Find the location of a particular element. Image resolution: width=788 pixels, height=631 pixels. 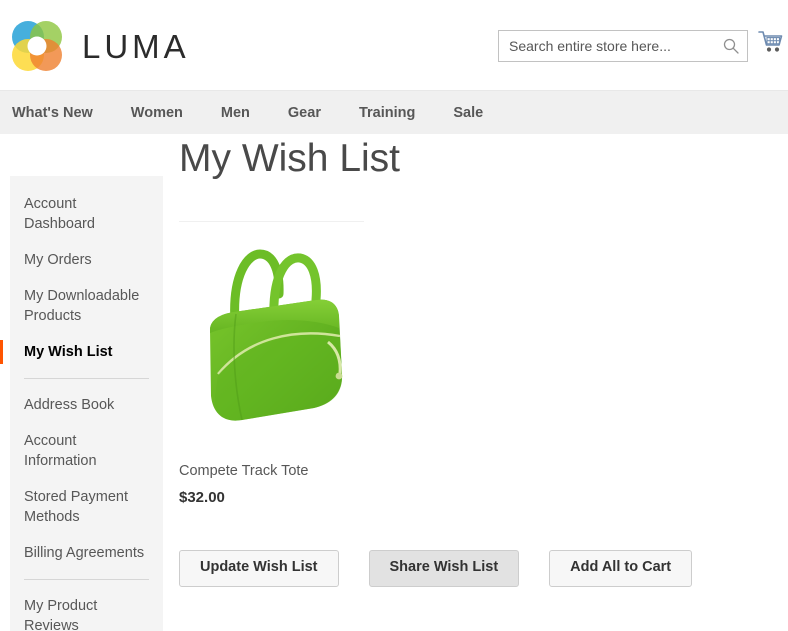

shopping-cart-icon is located at coordinates (771, 44).